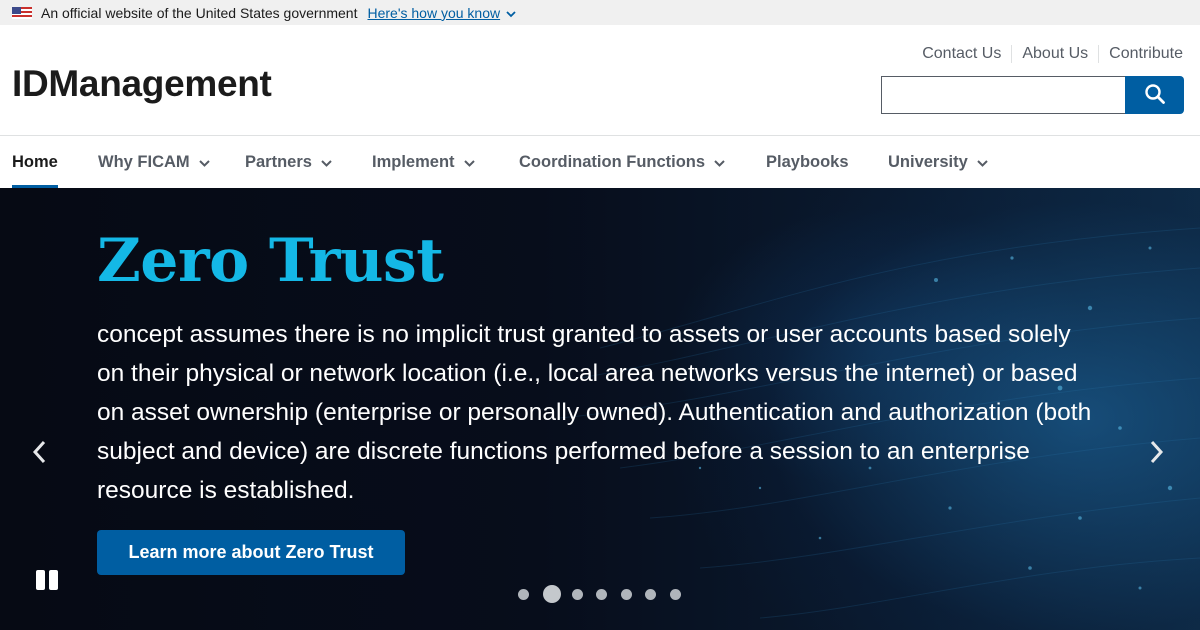 The height and width of the screenshot is (630, 1200). What do you see at coordinates (612, 162) in the screenshot?
I see `nav-item-label: Coordination Functions` at bounding box center [612, 162].